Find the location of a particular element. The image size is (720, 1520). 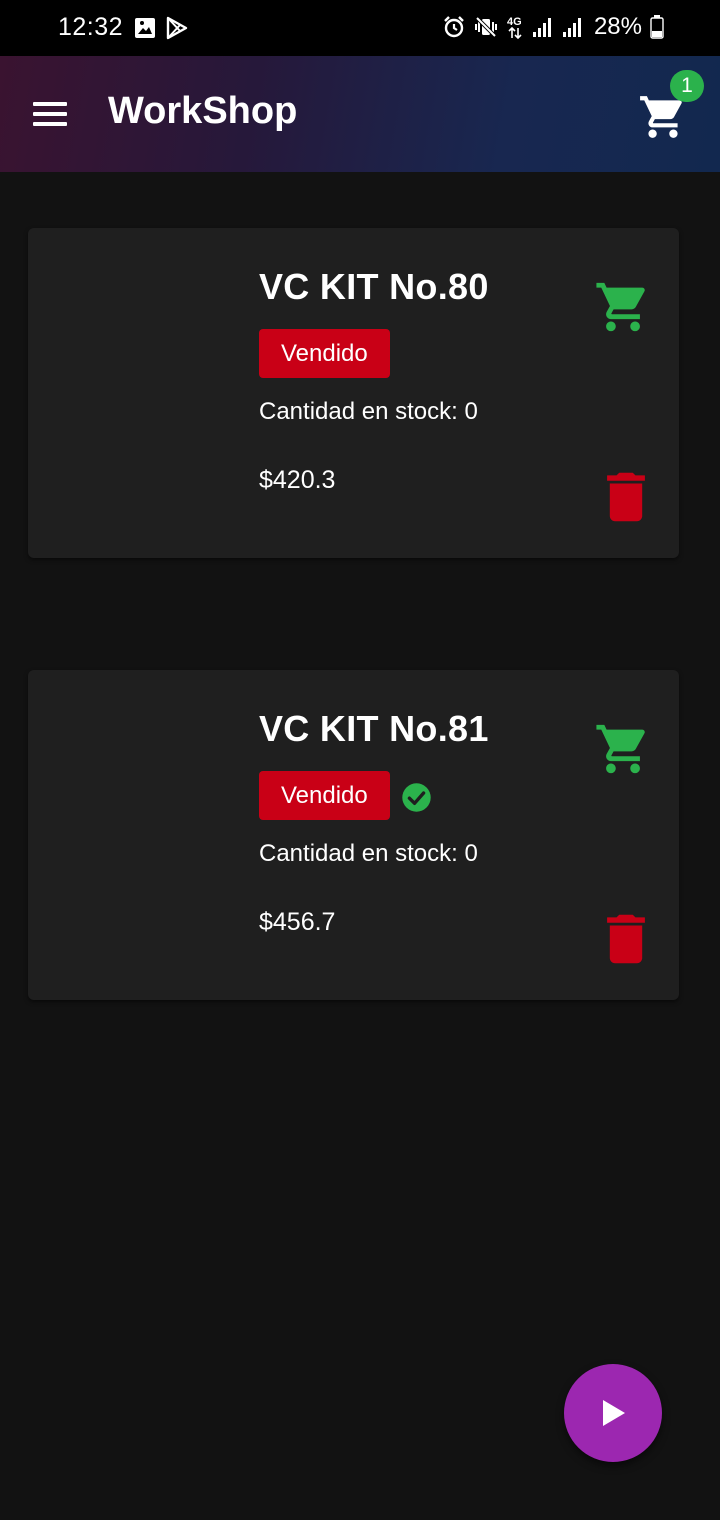

gallery-icon is located at coordinates (145, 28).